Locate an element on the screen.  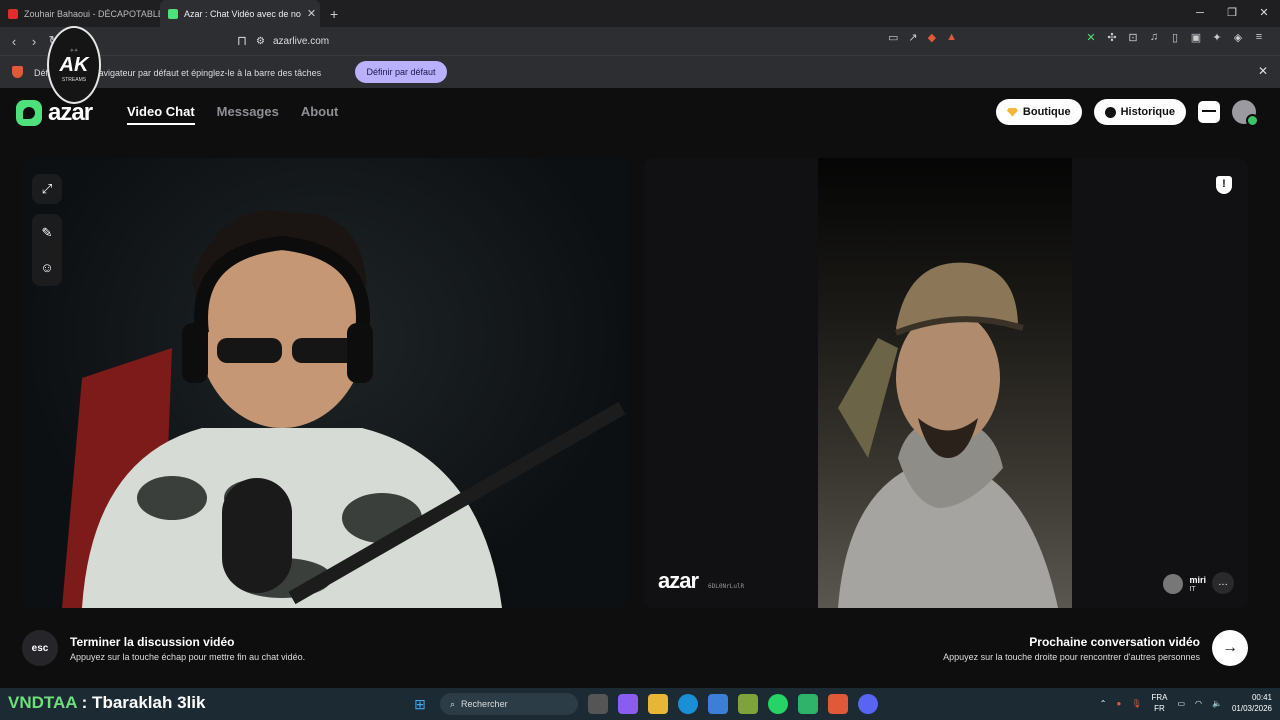
url-field: ⚙ azarlive.com is located at coordinates (616, 41).